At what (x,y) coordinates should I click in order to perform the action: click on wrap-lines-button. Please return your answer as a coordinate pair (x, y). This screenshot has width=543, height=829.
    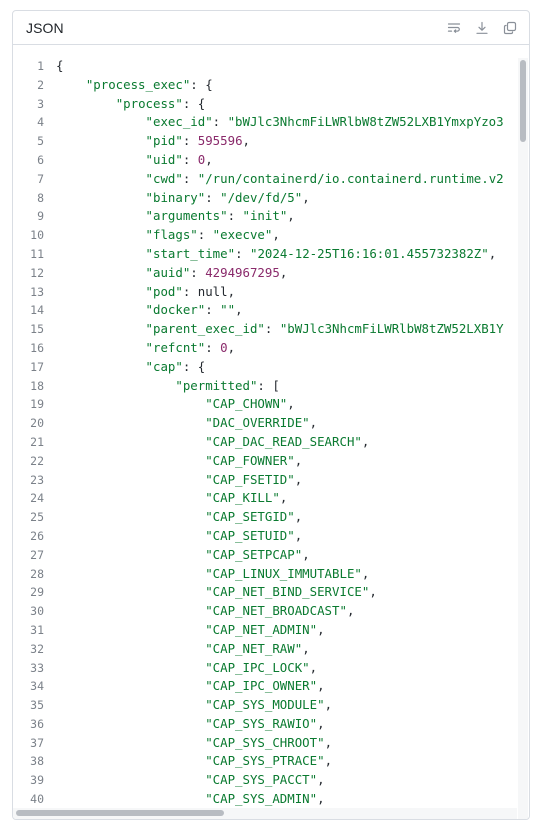
    Looking at the image, I should click on (454, 28).